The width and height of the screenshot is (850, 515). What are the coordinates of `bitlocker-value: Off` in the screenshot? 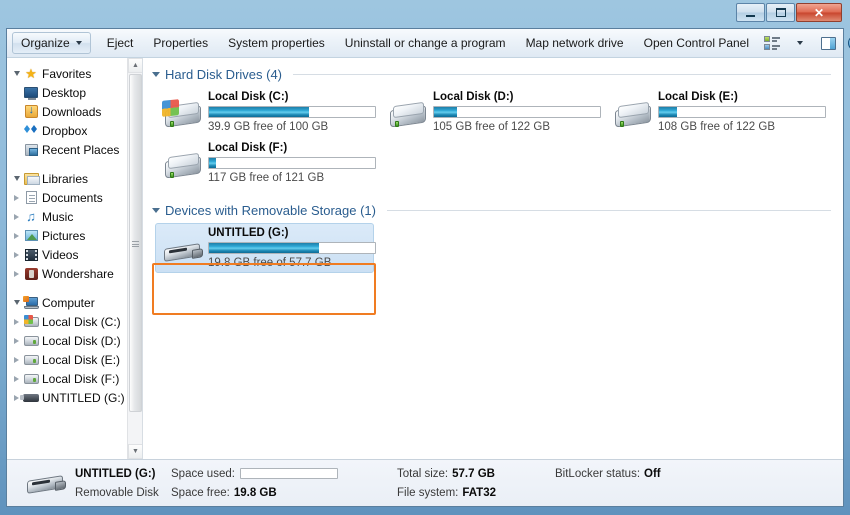 It's located at (652, 473).